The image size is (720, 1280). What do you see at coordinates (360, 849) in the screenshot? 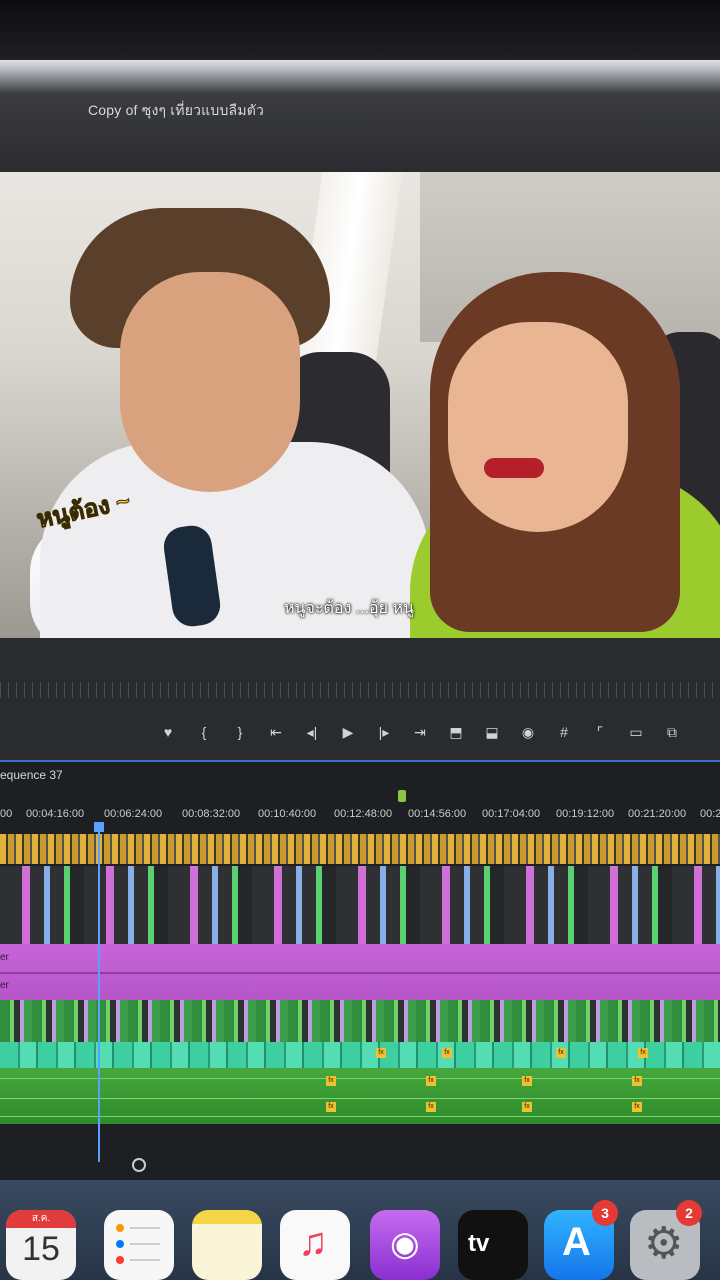
I see `video-track-adjustment` at bounding box center [360, 849].